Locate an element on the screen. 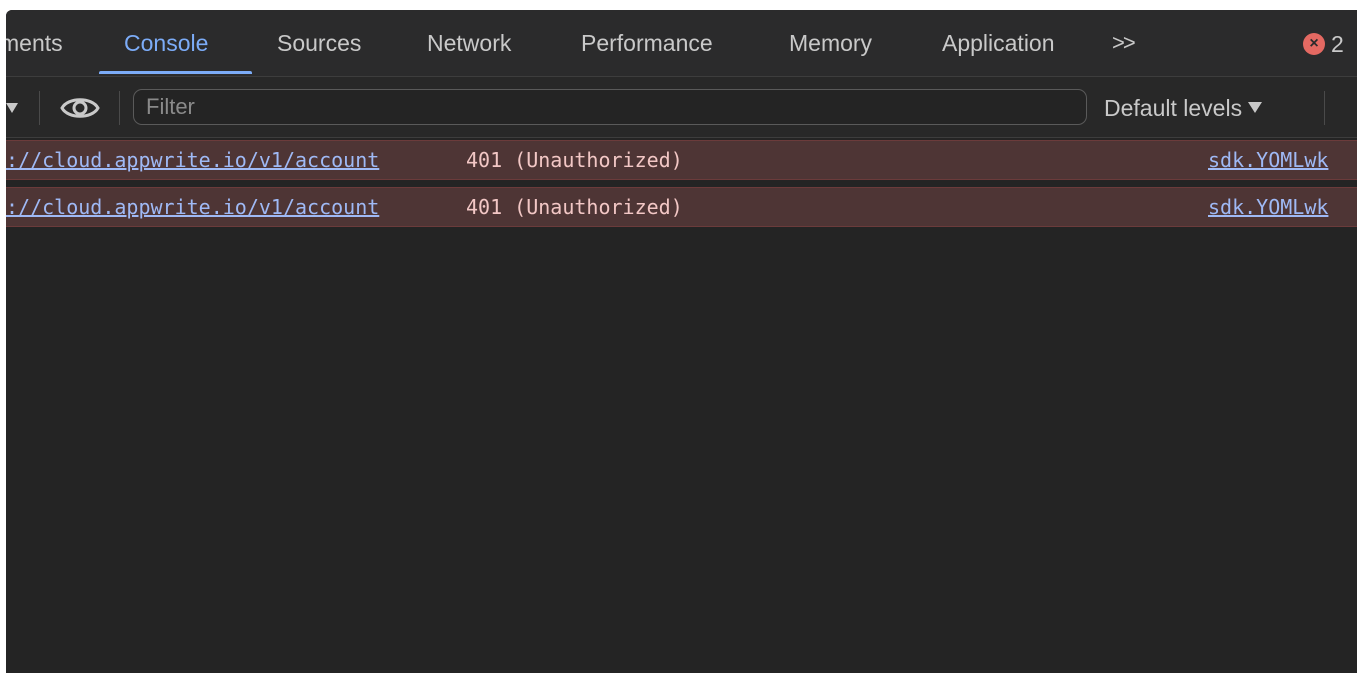 Image resolution: width=1357 pixels, height=673 pixels. eye-icon is located at coordinates (80, 108).